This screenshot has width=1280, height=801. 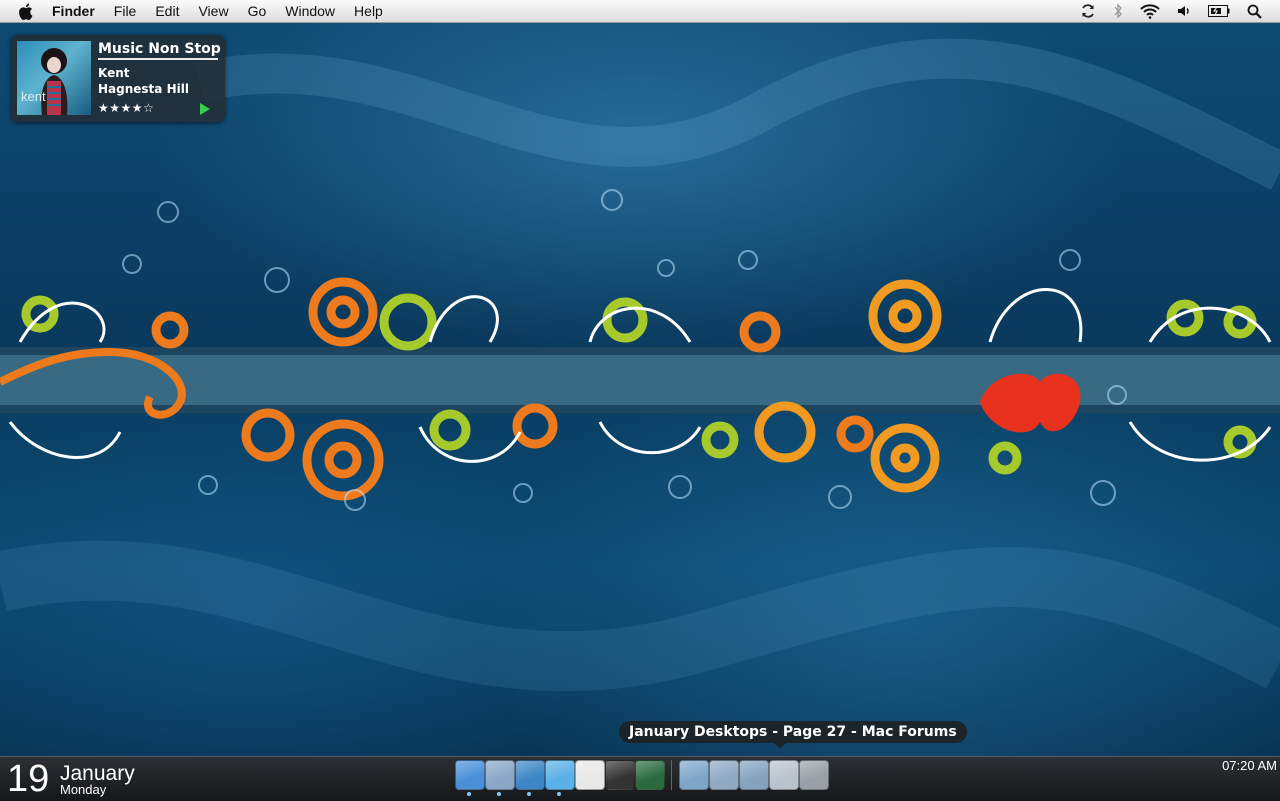 I want to click on preview-icon, so click(x=500, y=775).